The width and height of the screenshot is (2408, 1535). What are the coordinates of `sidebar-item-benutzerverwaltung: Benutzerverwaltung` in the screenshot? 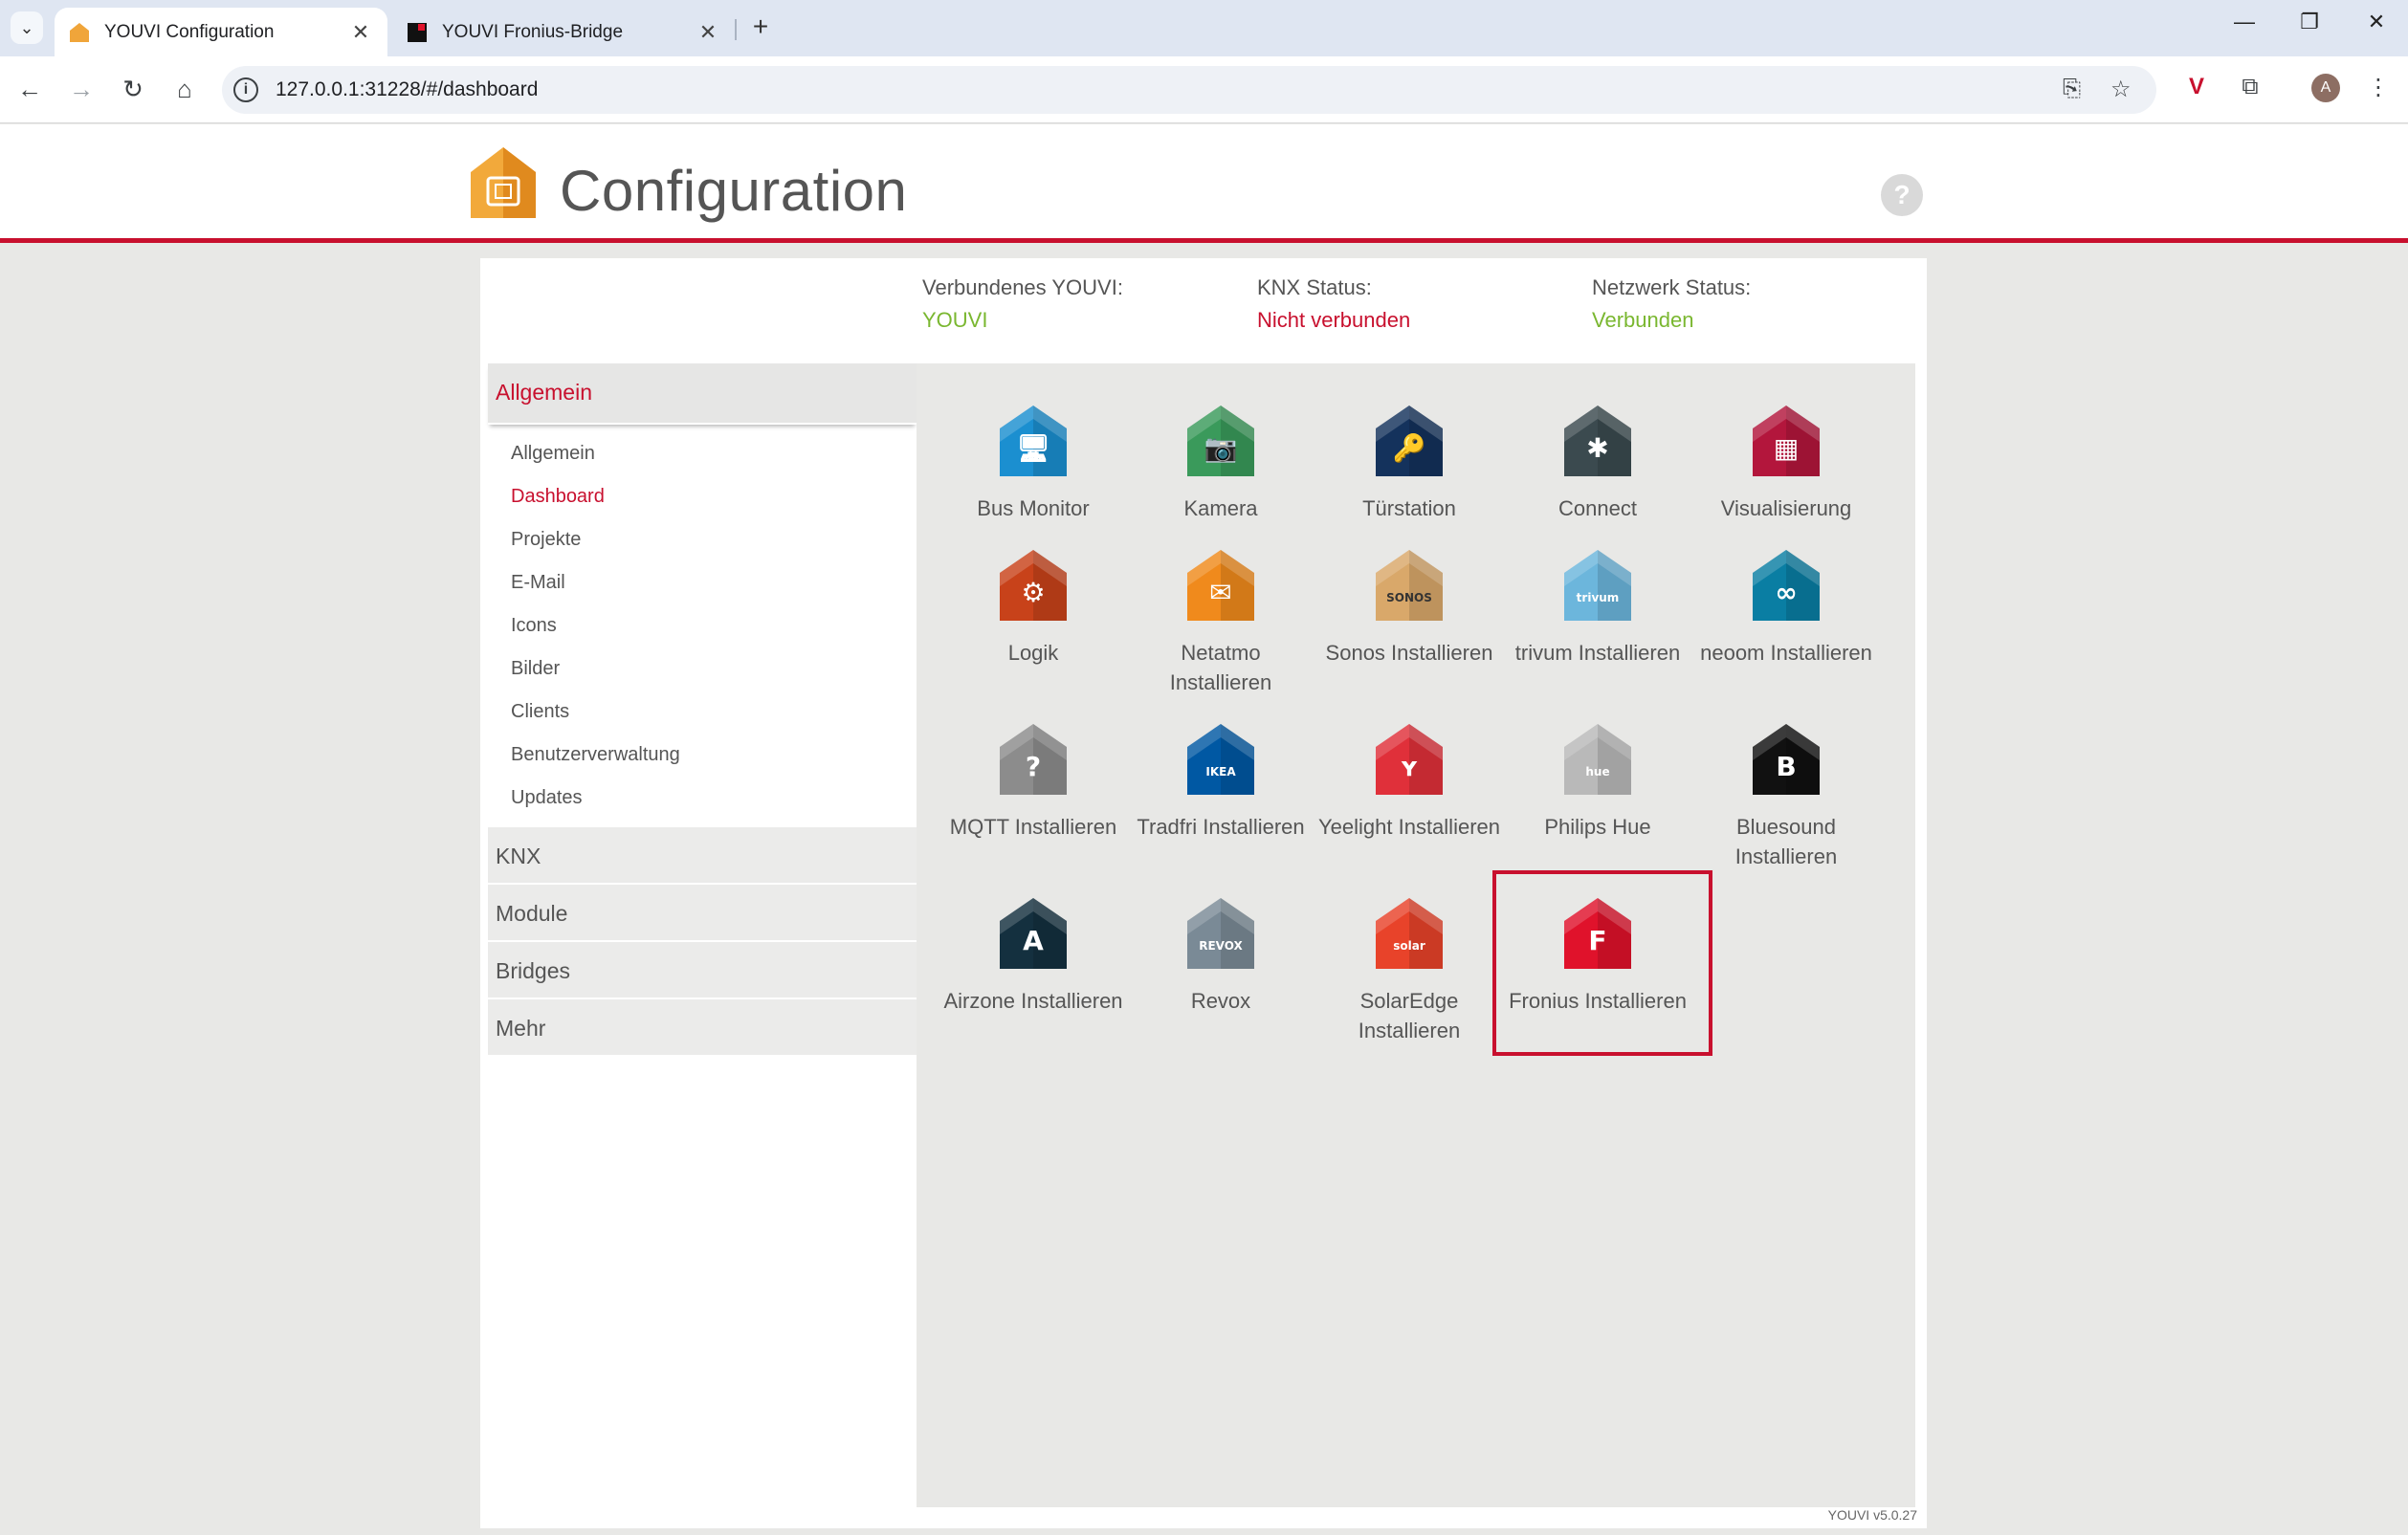 It's located at (702, 755).